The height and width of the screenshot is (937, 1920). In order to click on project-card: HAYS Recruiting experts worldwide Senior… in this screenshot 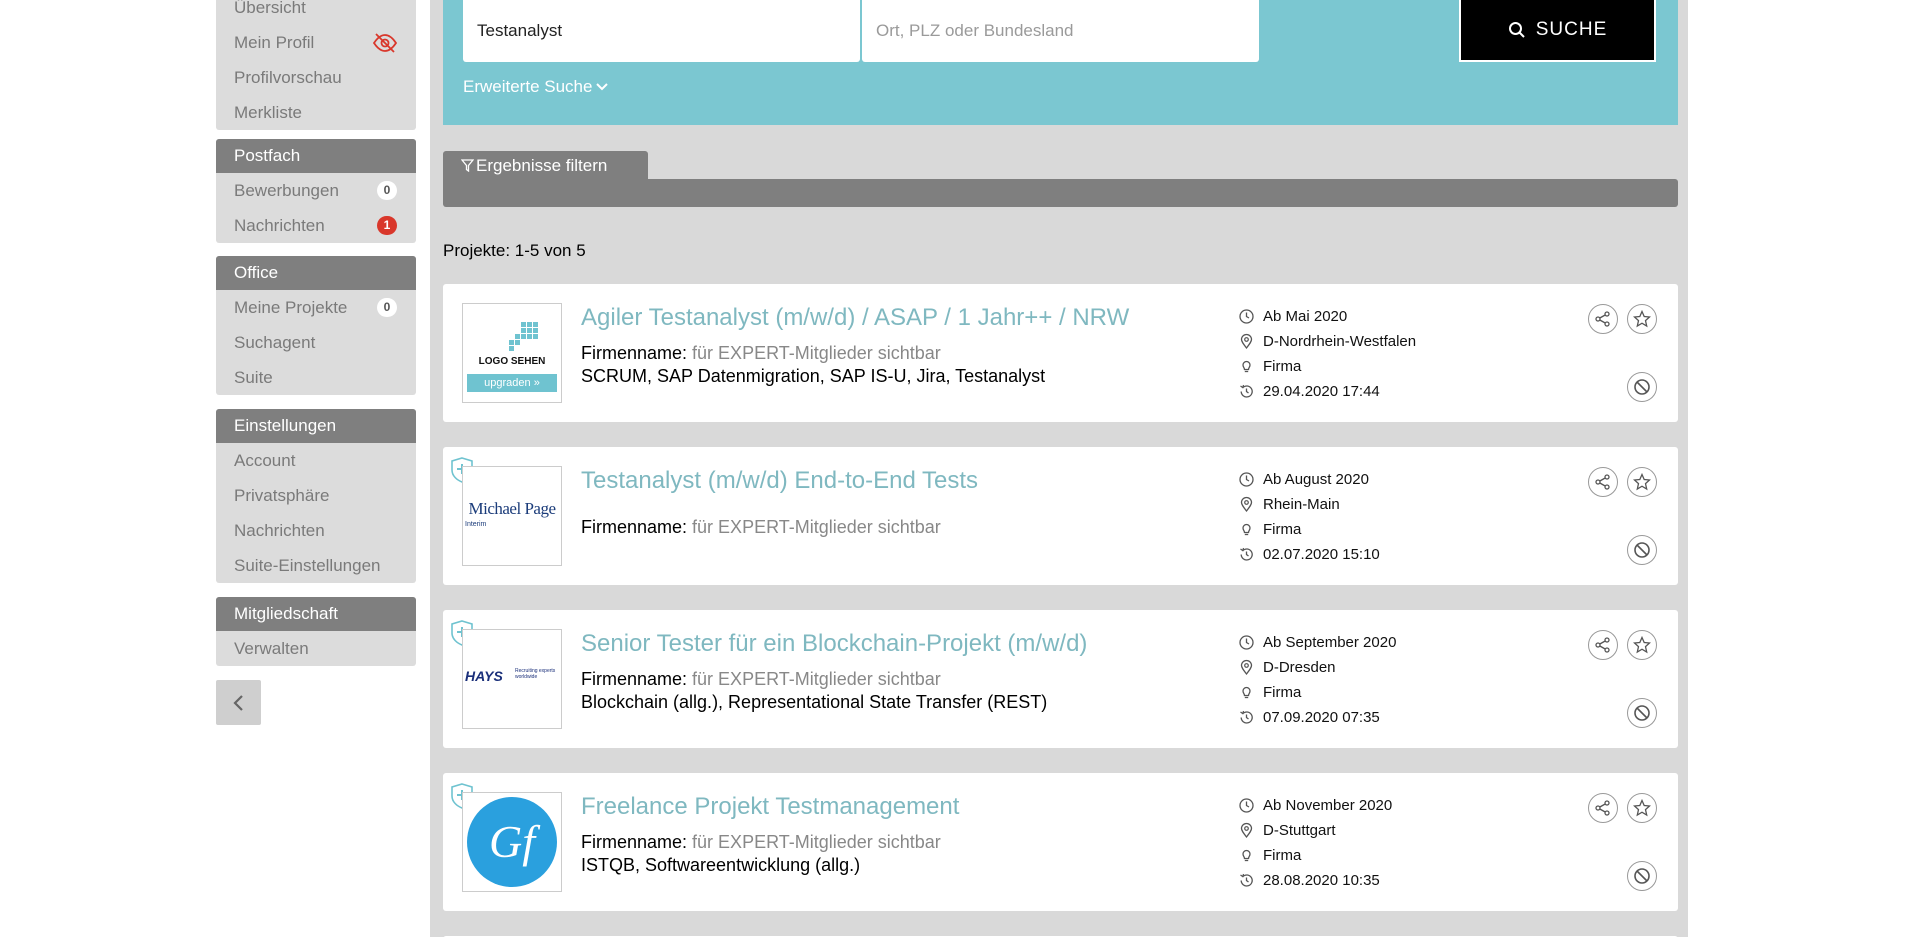, I will do `click(1060, 679)`.